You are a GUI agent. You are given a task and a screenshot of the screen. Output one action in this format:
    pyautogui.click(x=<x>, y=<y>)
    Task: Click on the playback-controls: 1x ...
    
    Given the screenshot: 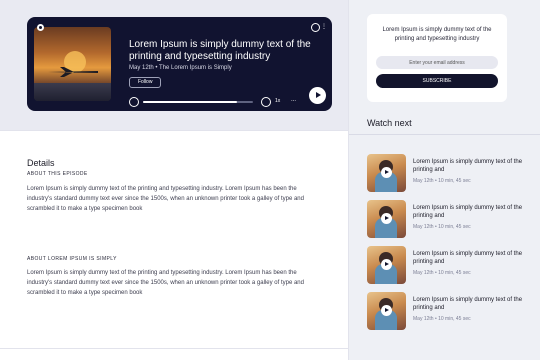 What is the action you would take?
    pyautogui.click(x=229, y=102)
    